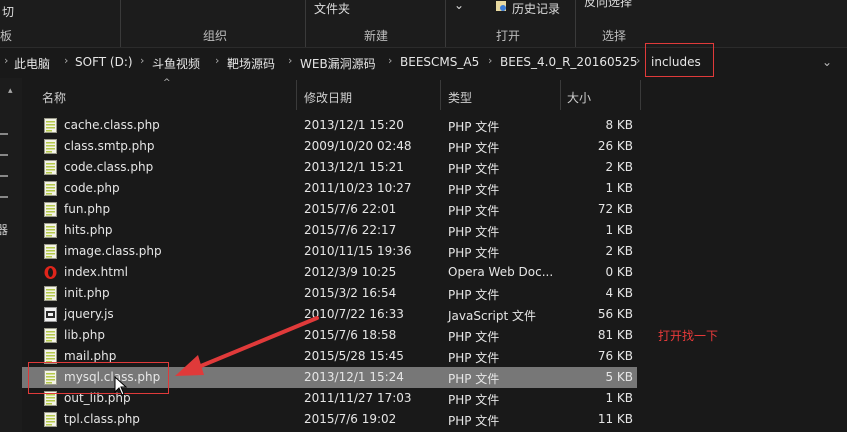 Image resolution: width=847 pixels, height=432 pixels. I want to click on red-arrow-annotation, so click(247, 346).